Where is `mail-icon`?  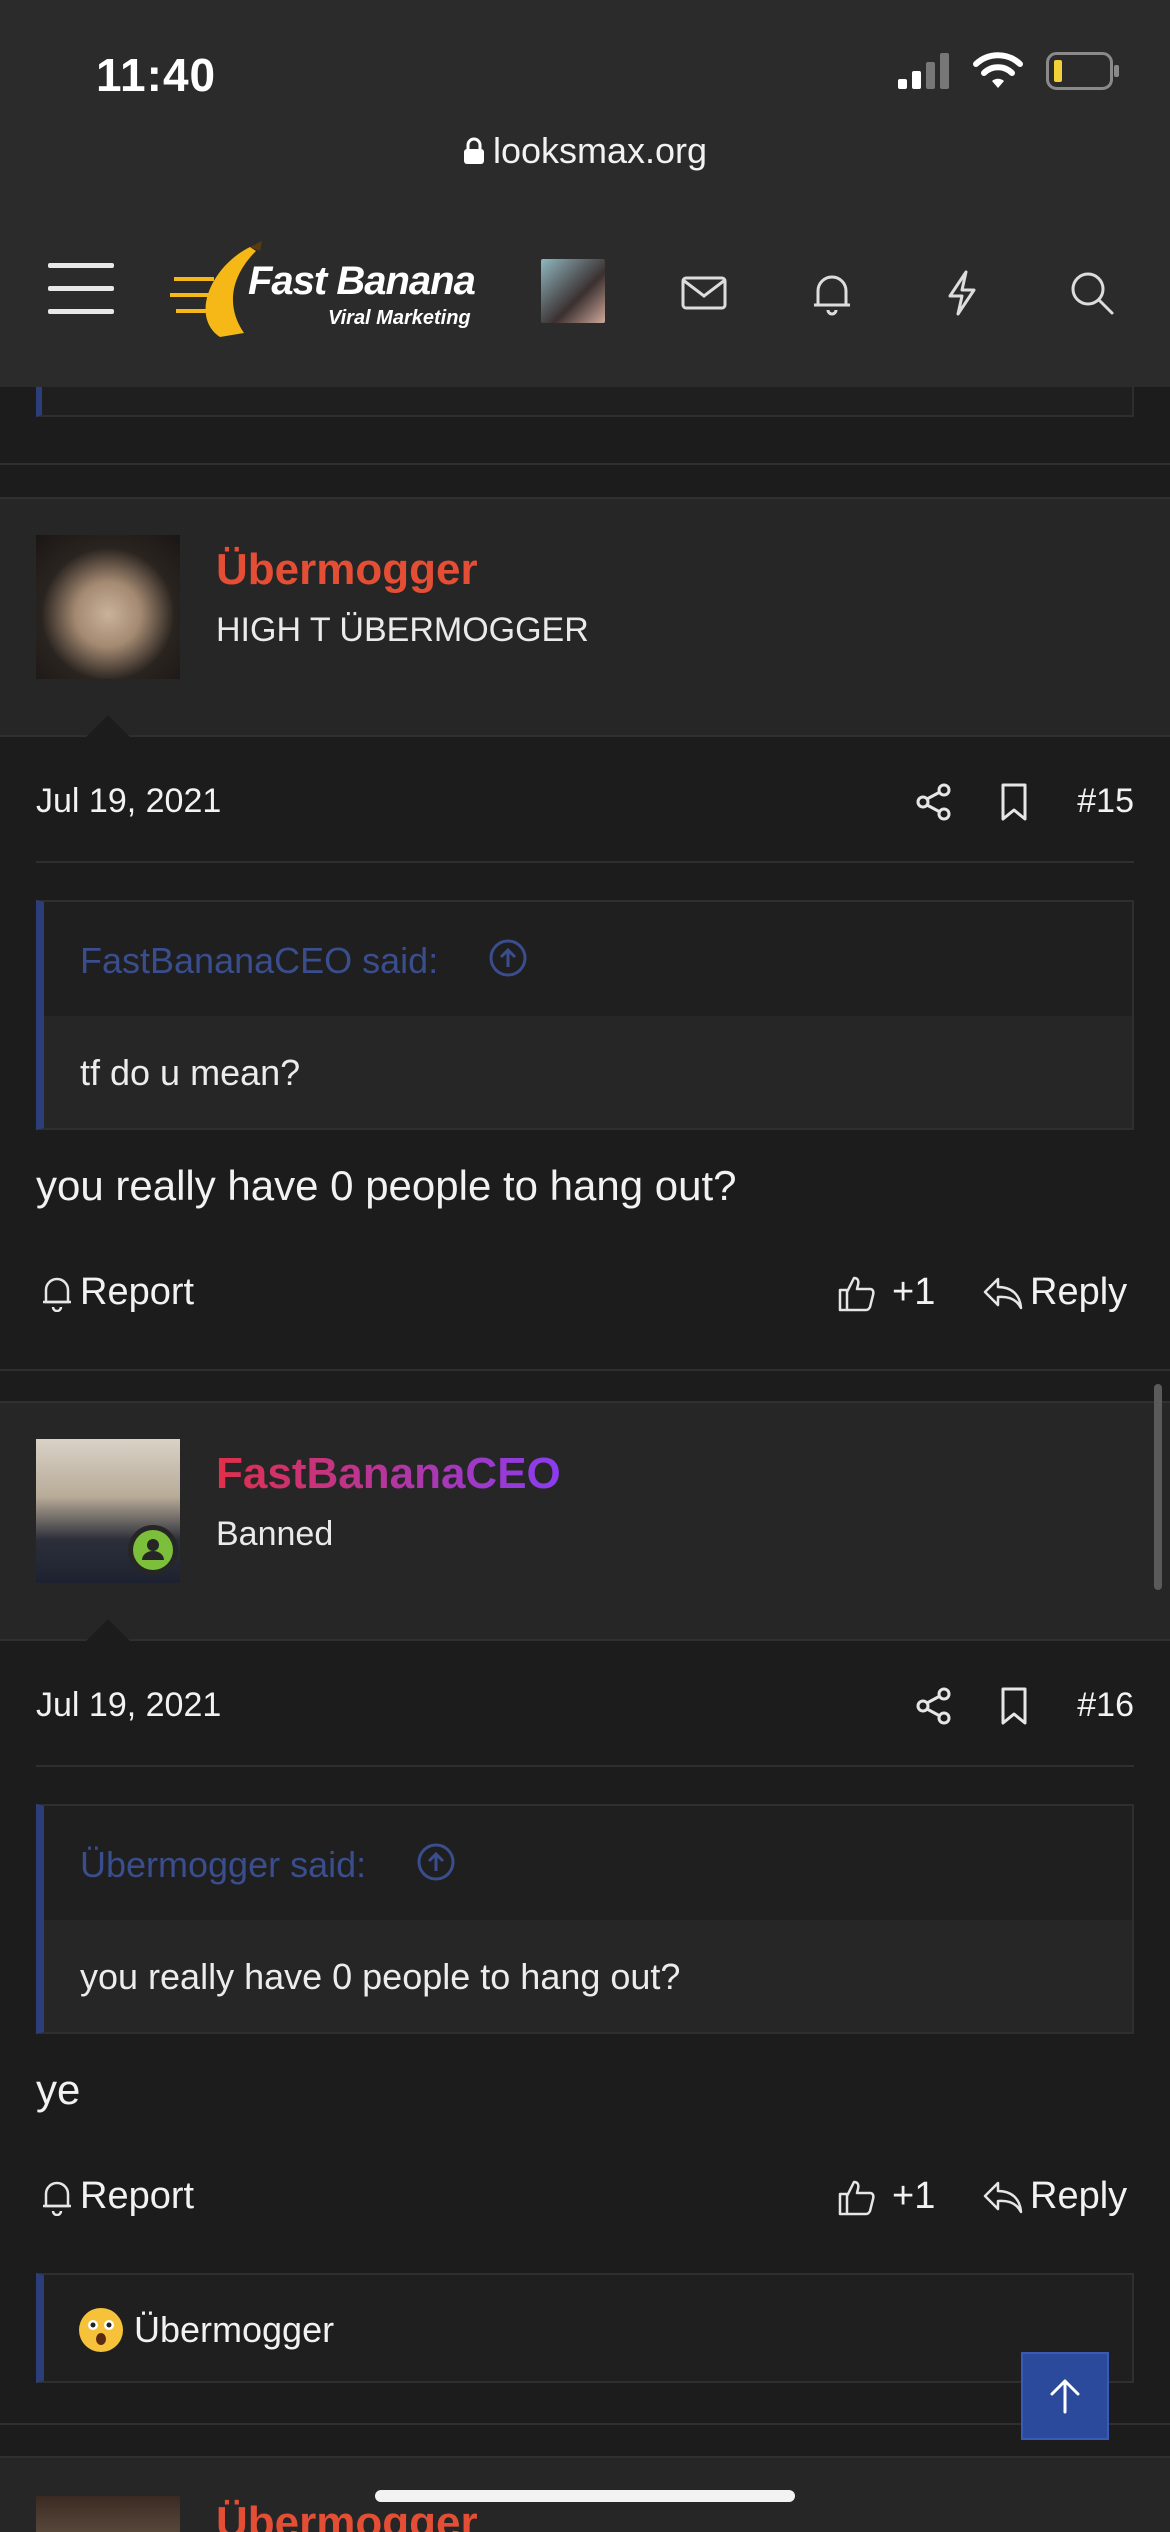
mail-icon is located at coordinates (704, 293).